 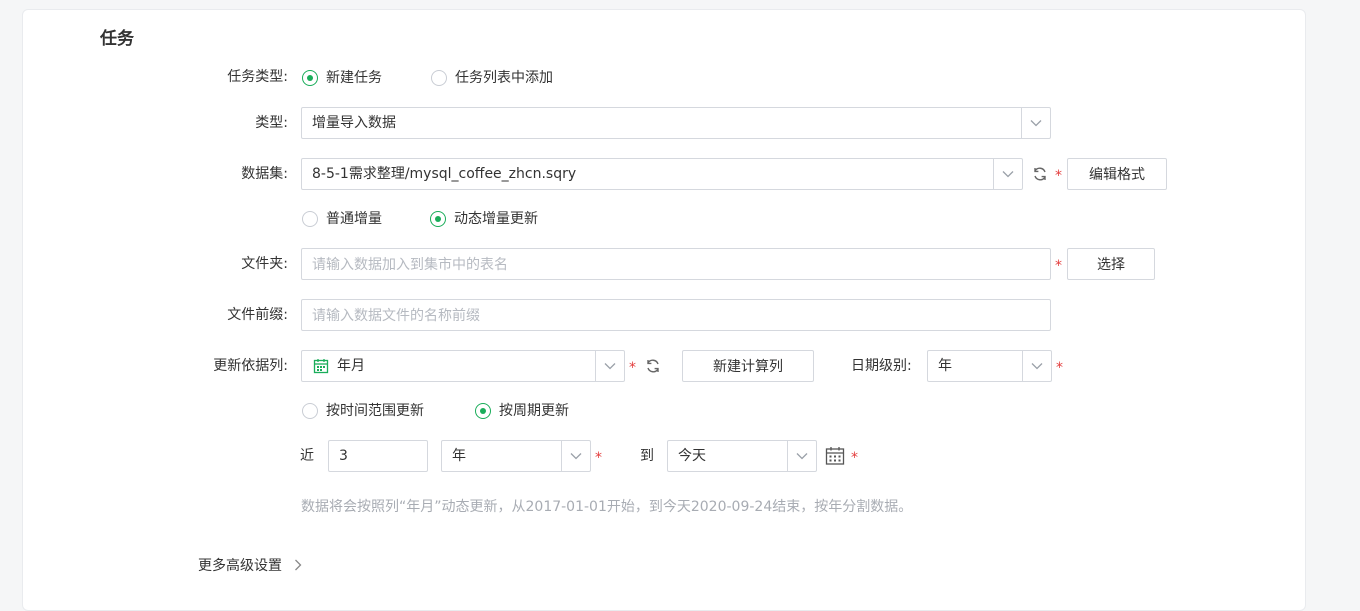 I want to click on type-select: 增量导入数据, so click(x=676, y=123).